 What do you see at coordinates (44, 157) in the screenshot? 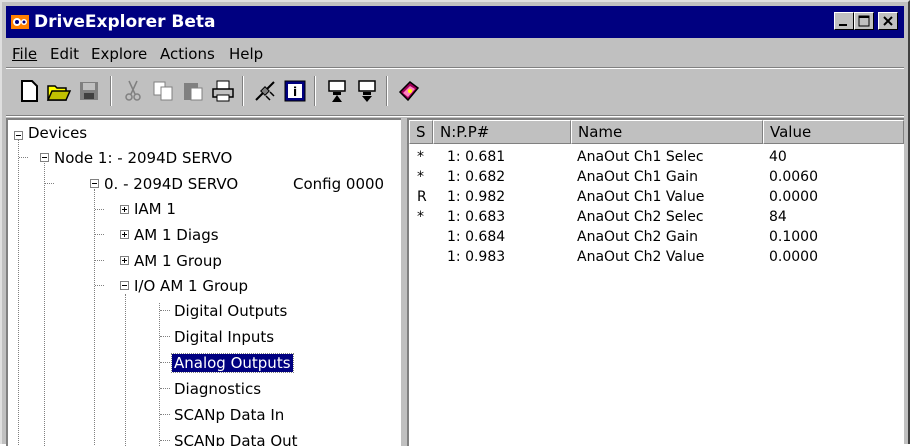
I see `collapse-node-icon` at bounding box center [44, 157].